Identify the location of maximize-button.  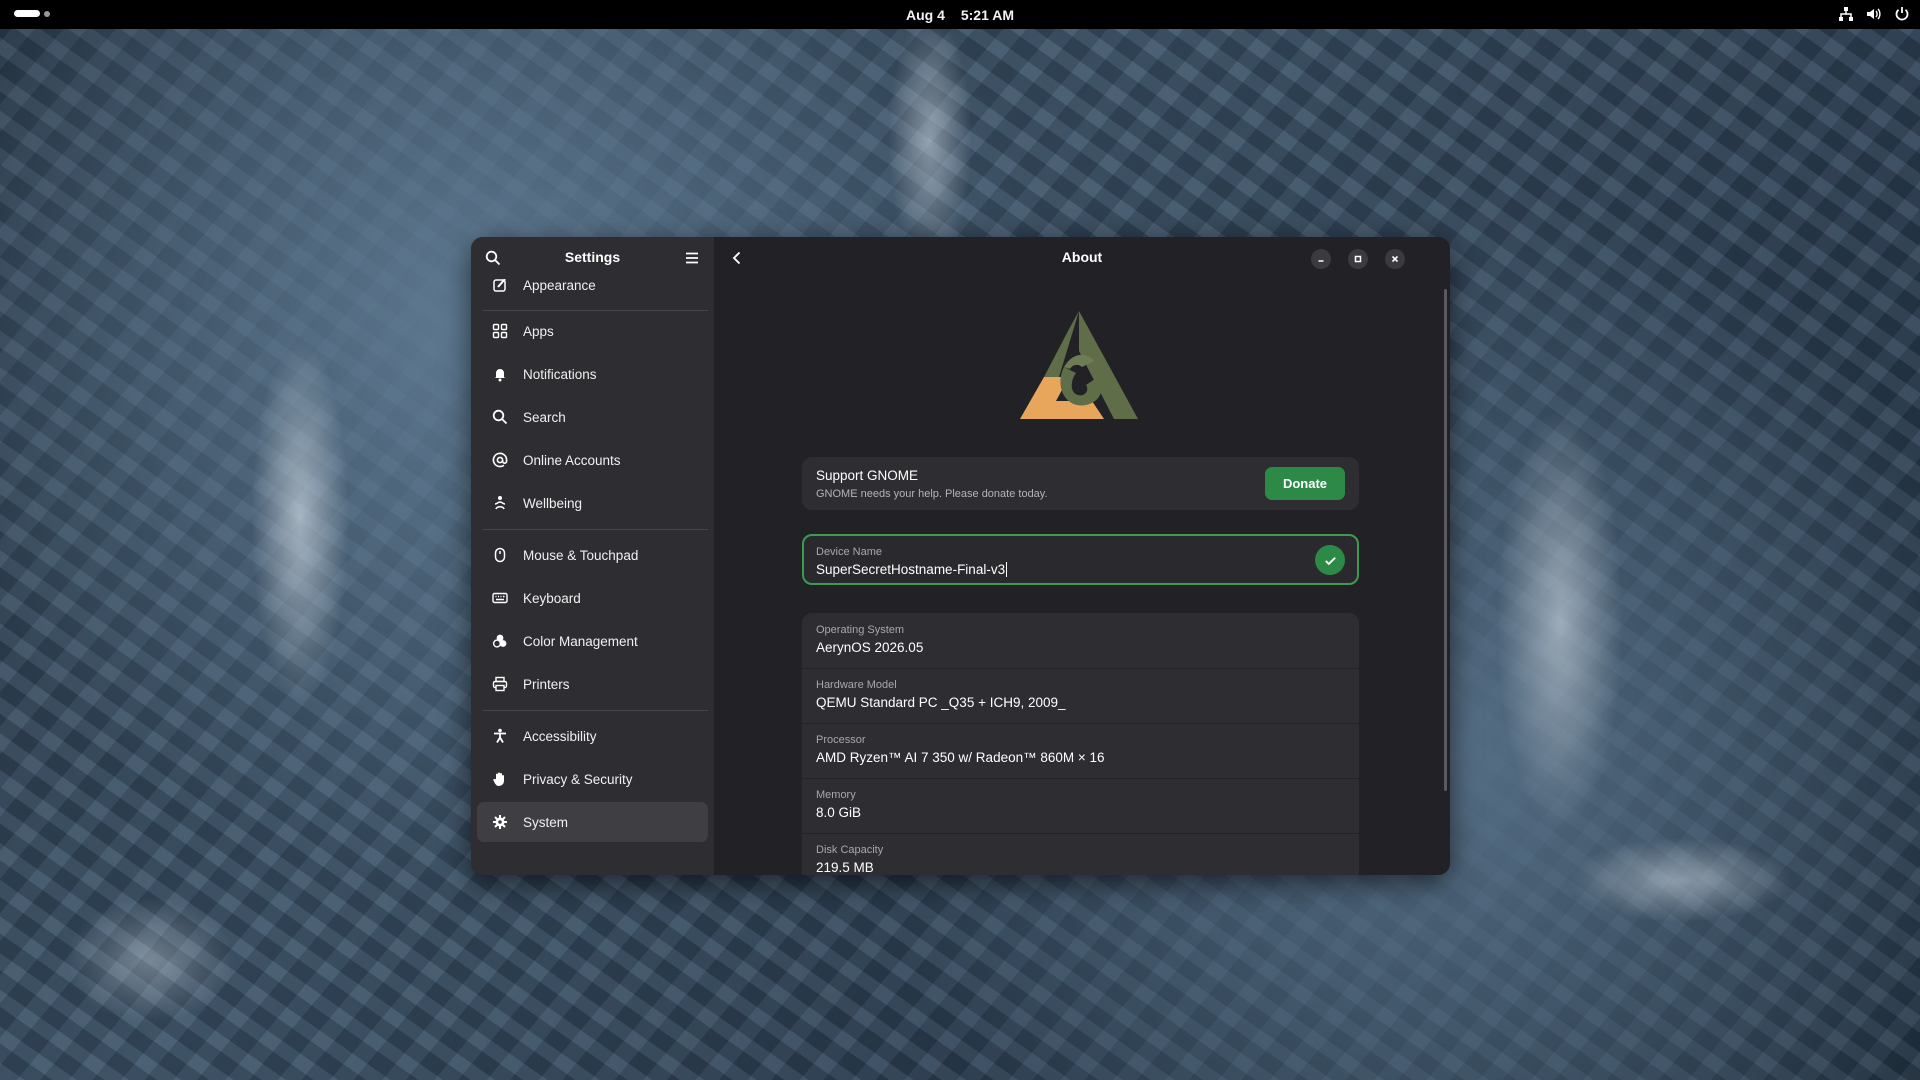
(1358, 259).